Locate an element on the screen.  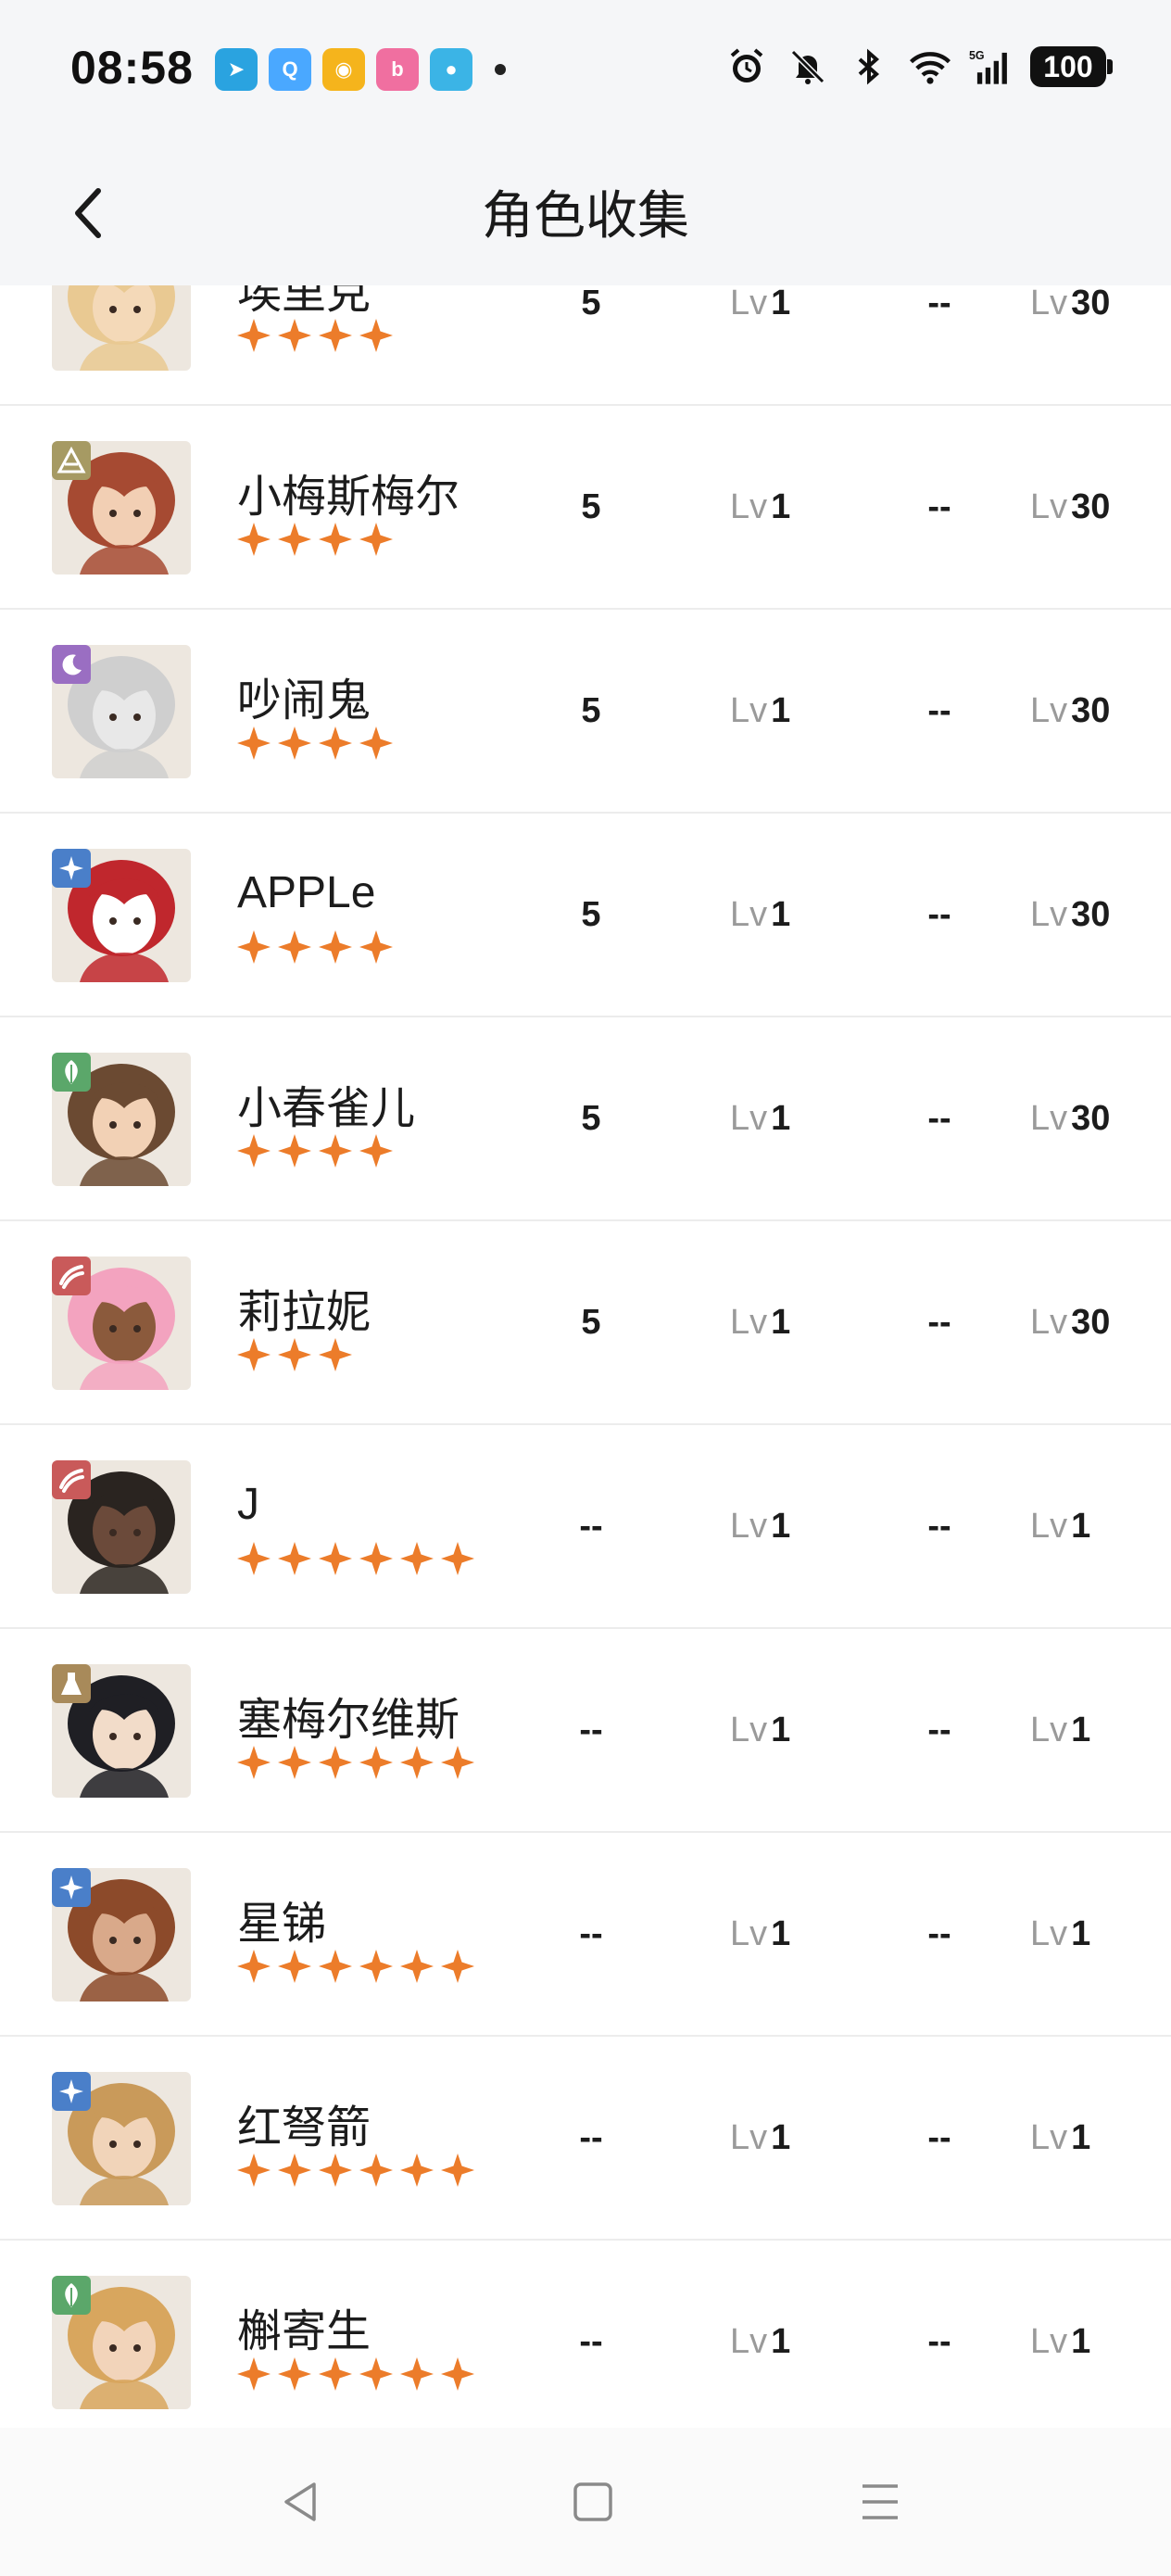
page-title: 角色收集 is located at coordinates (585, 216).